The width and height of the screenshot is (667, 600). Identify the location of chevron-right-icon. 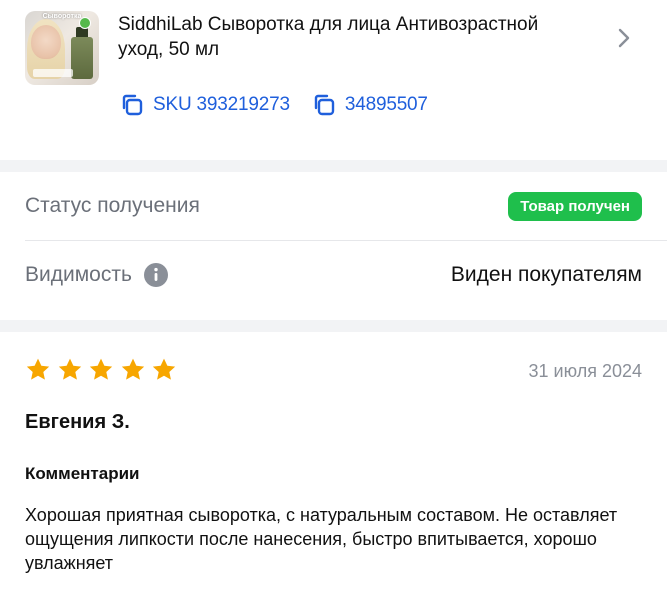
(624, 38).